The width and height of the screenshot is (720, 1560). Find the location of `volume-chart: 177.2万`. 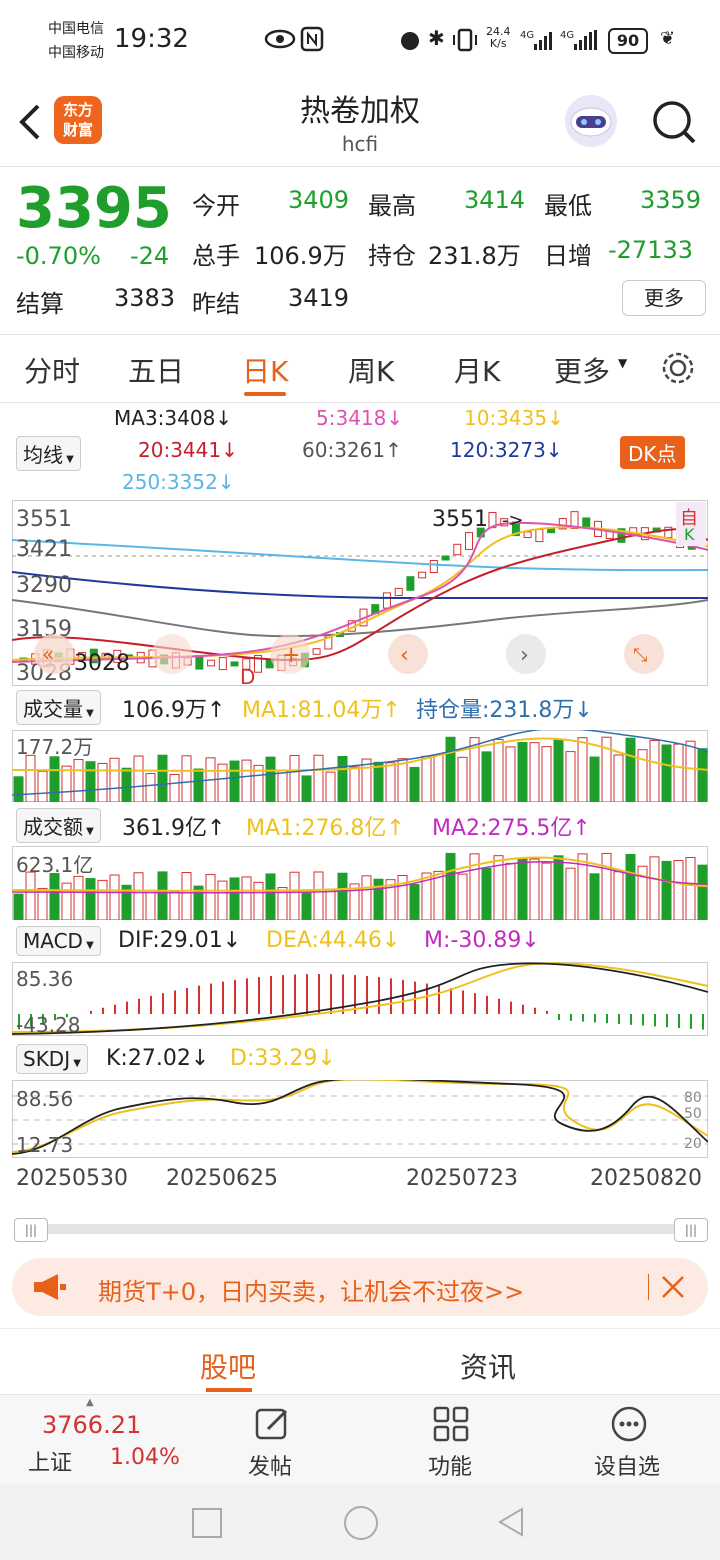

volume-chart: 177.2万 is located at coordinates (360, 766).